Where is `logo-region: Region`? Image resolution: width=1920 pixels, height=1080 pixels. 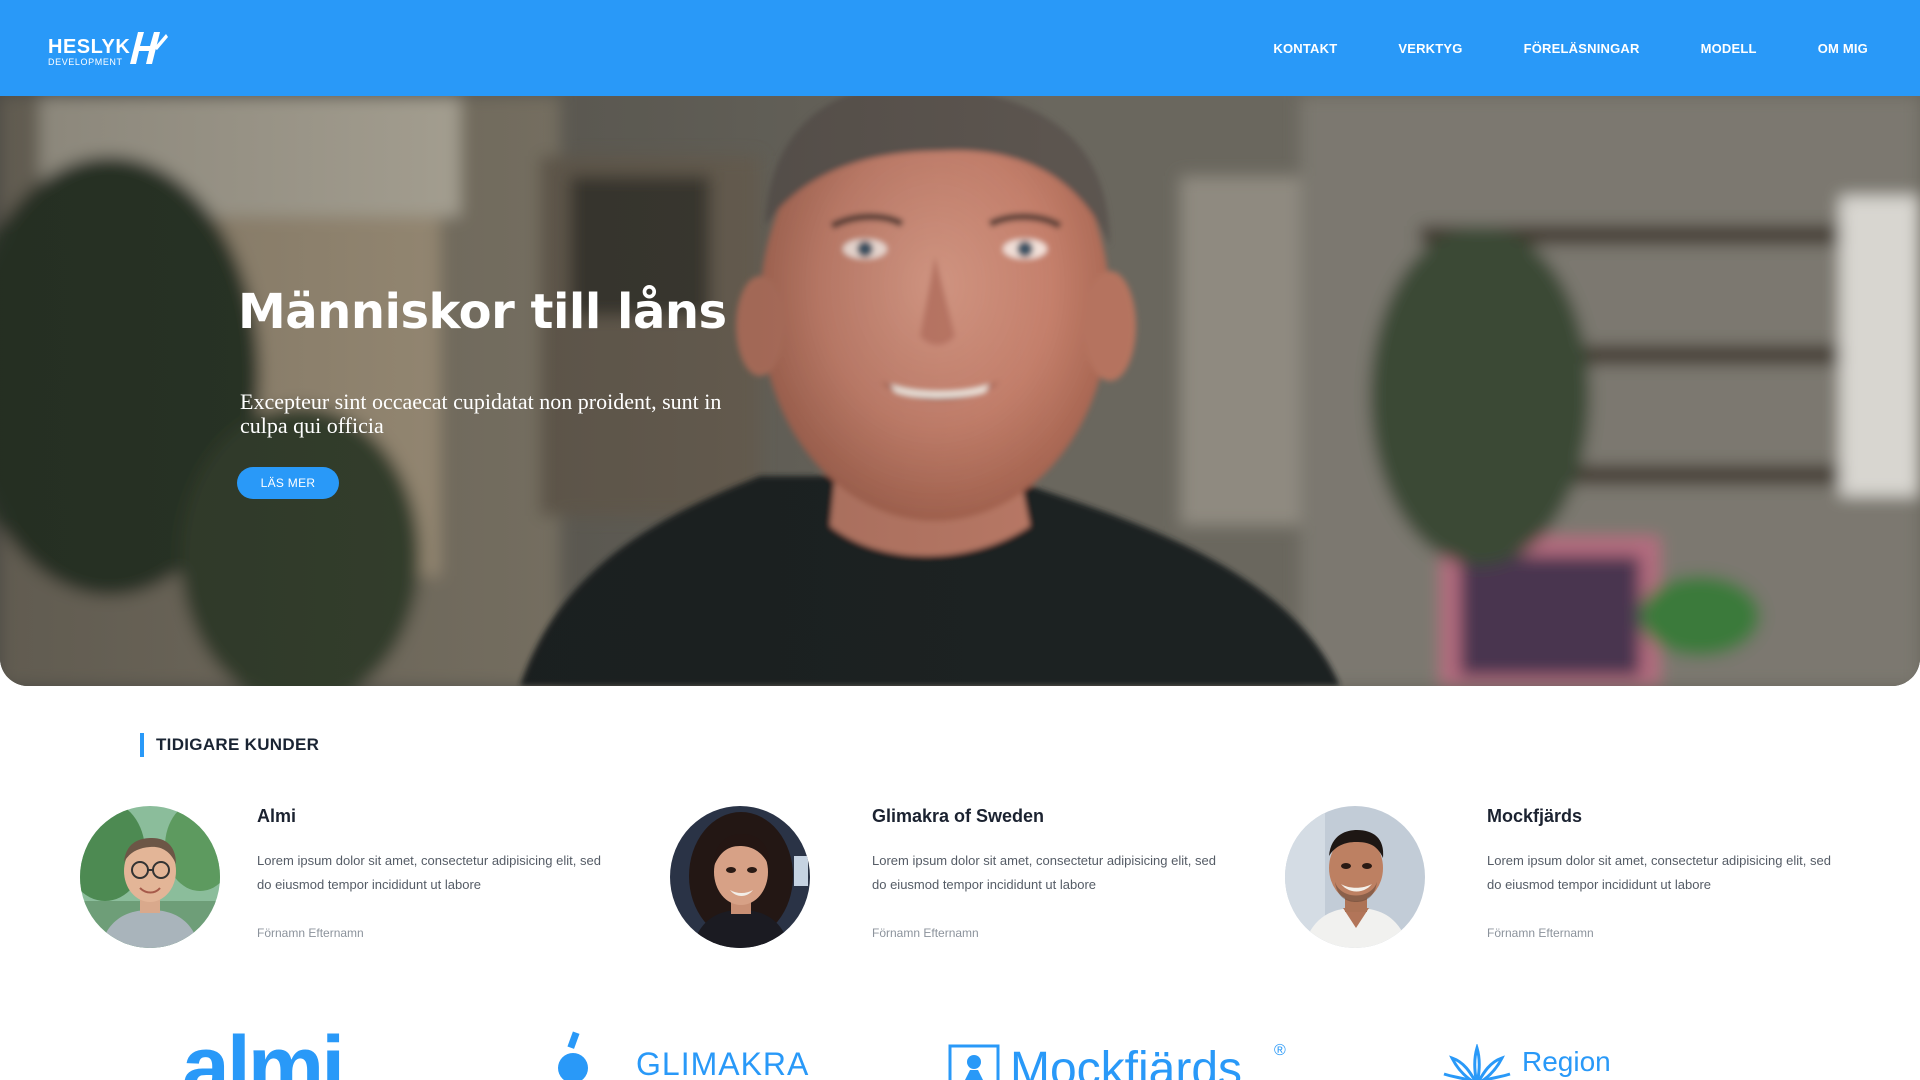
logo-region: Region is located at coordinates (1540, 1055).